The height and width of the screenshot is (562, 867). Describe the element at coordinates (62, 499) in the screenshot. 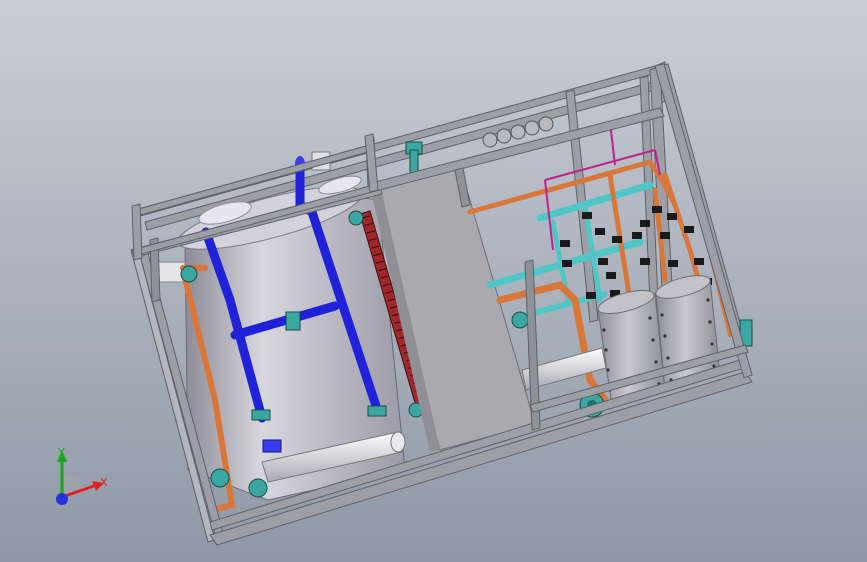

I see `z-axis-dot` at that location.